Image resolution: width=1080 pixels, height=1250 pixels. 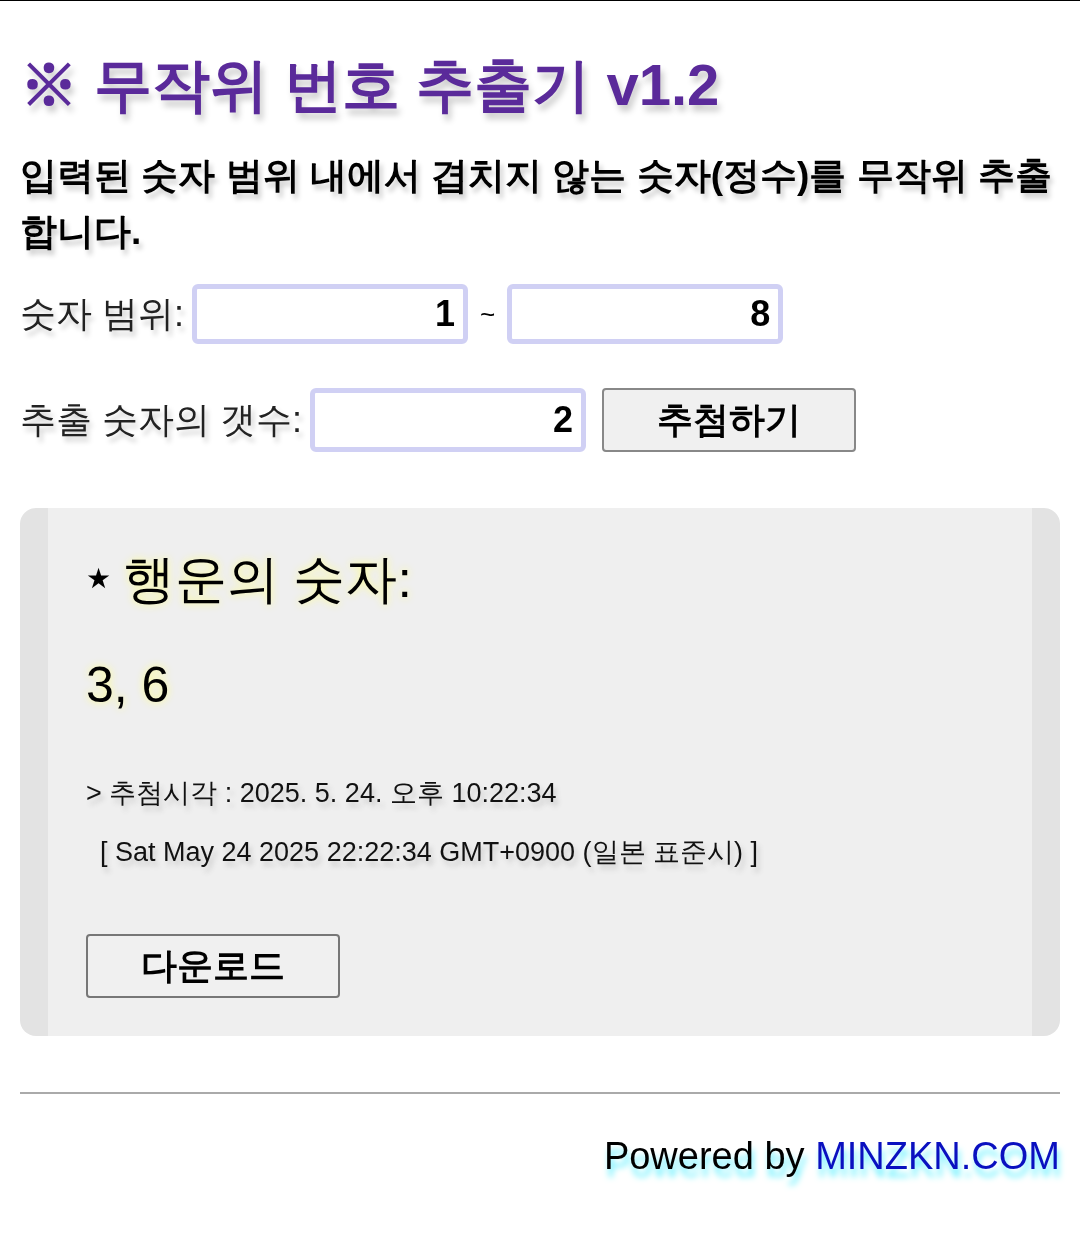 What do you see at coordinates (448, 420) in the screenshot?
I see `count-field: 2` at bounding box center [448, 420].